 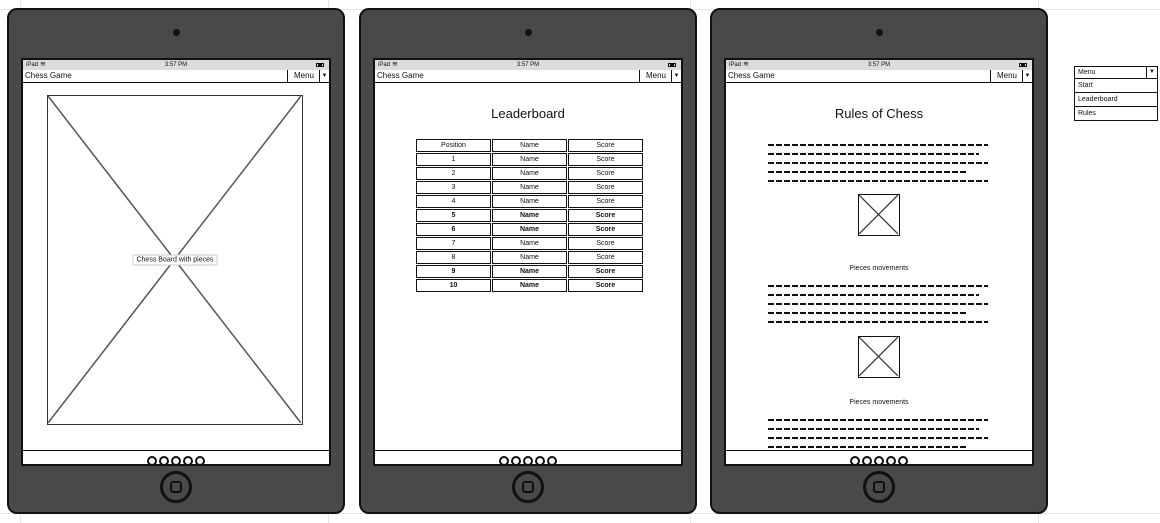 I want to click on column-header: Position, so click(x=453, y=145).